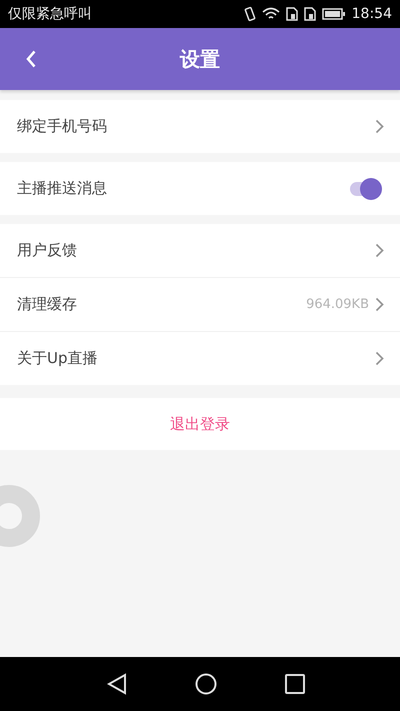 This screenshot has width=400, height=711. What do you see at coordinates (250, 14) in the screenshot?
I see `vibrate-icon` at bounding box center [250, 14].